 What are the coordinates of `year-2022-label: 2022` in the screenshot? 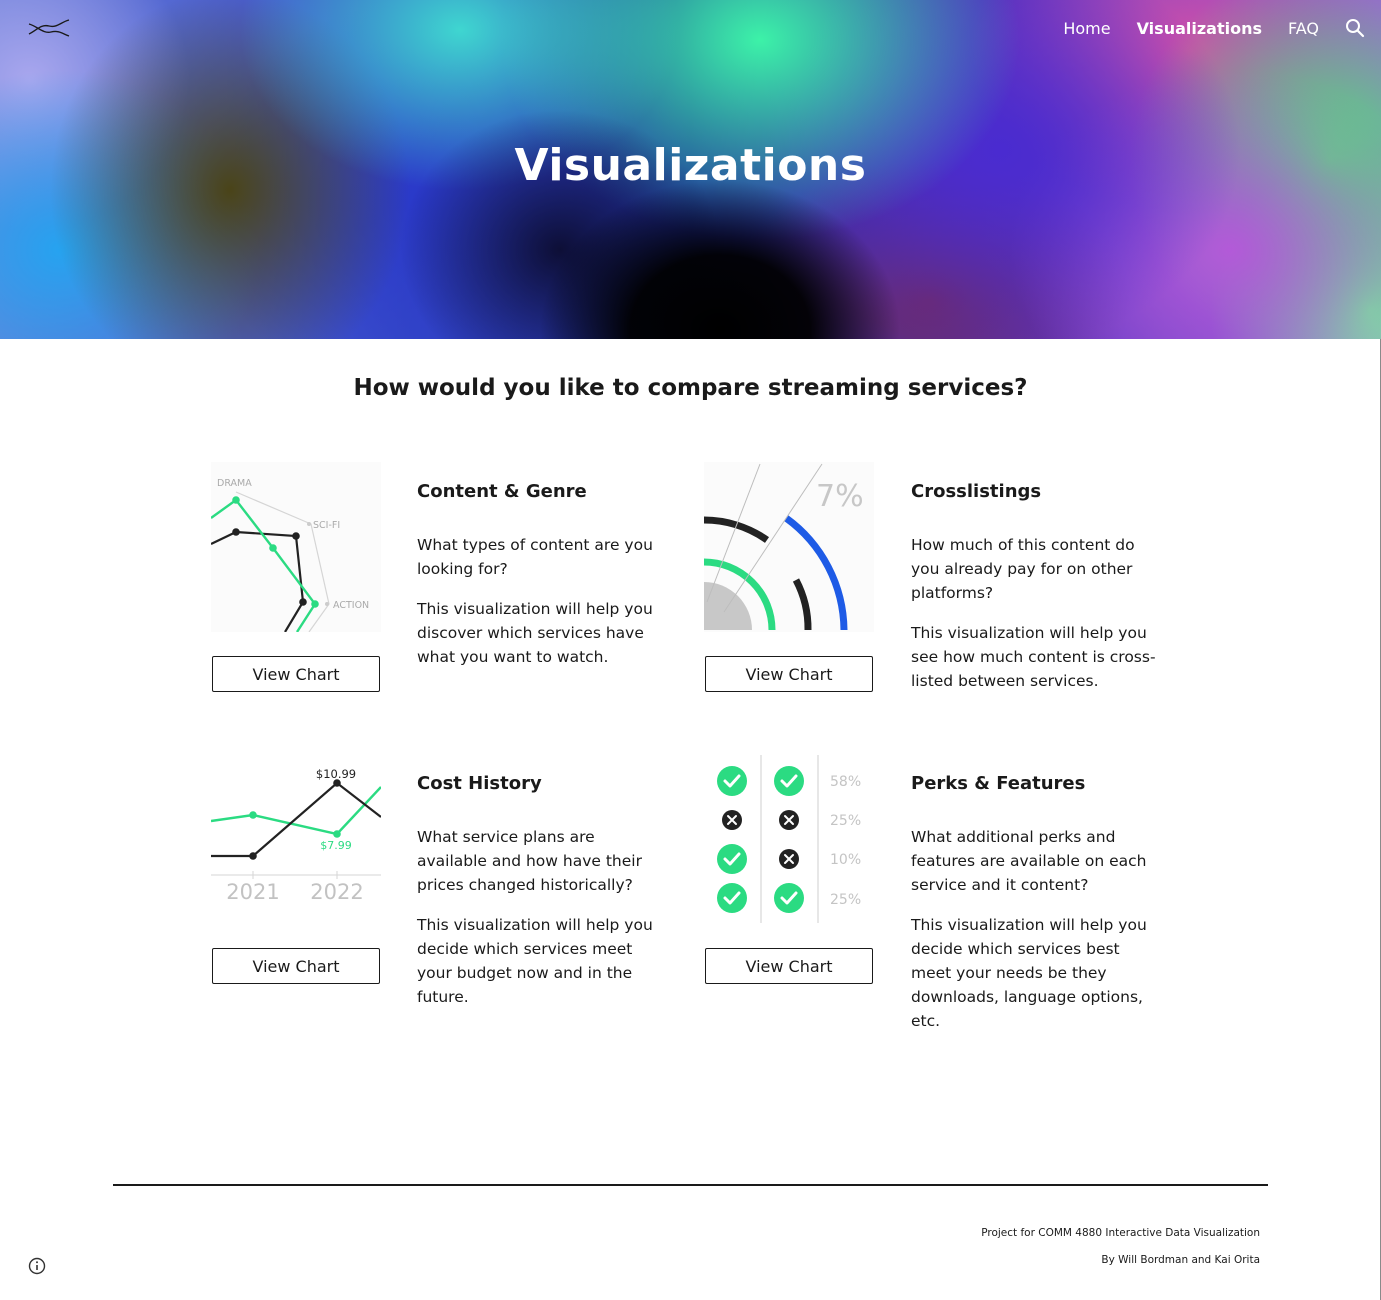 It's located at (336, 892).